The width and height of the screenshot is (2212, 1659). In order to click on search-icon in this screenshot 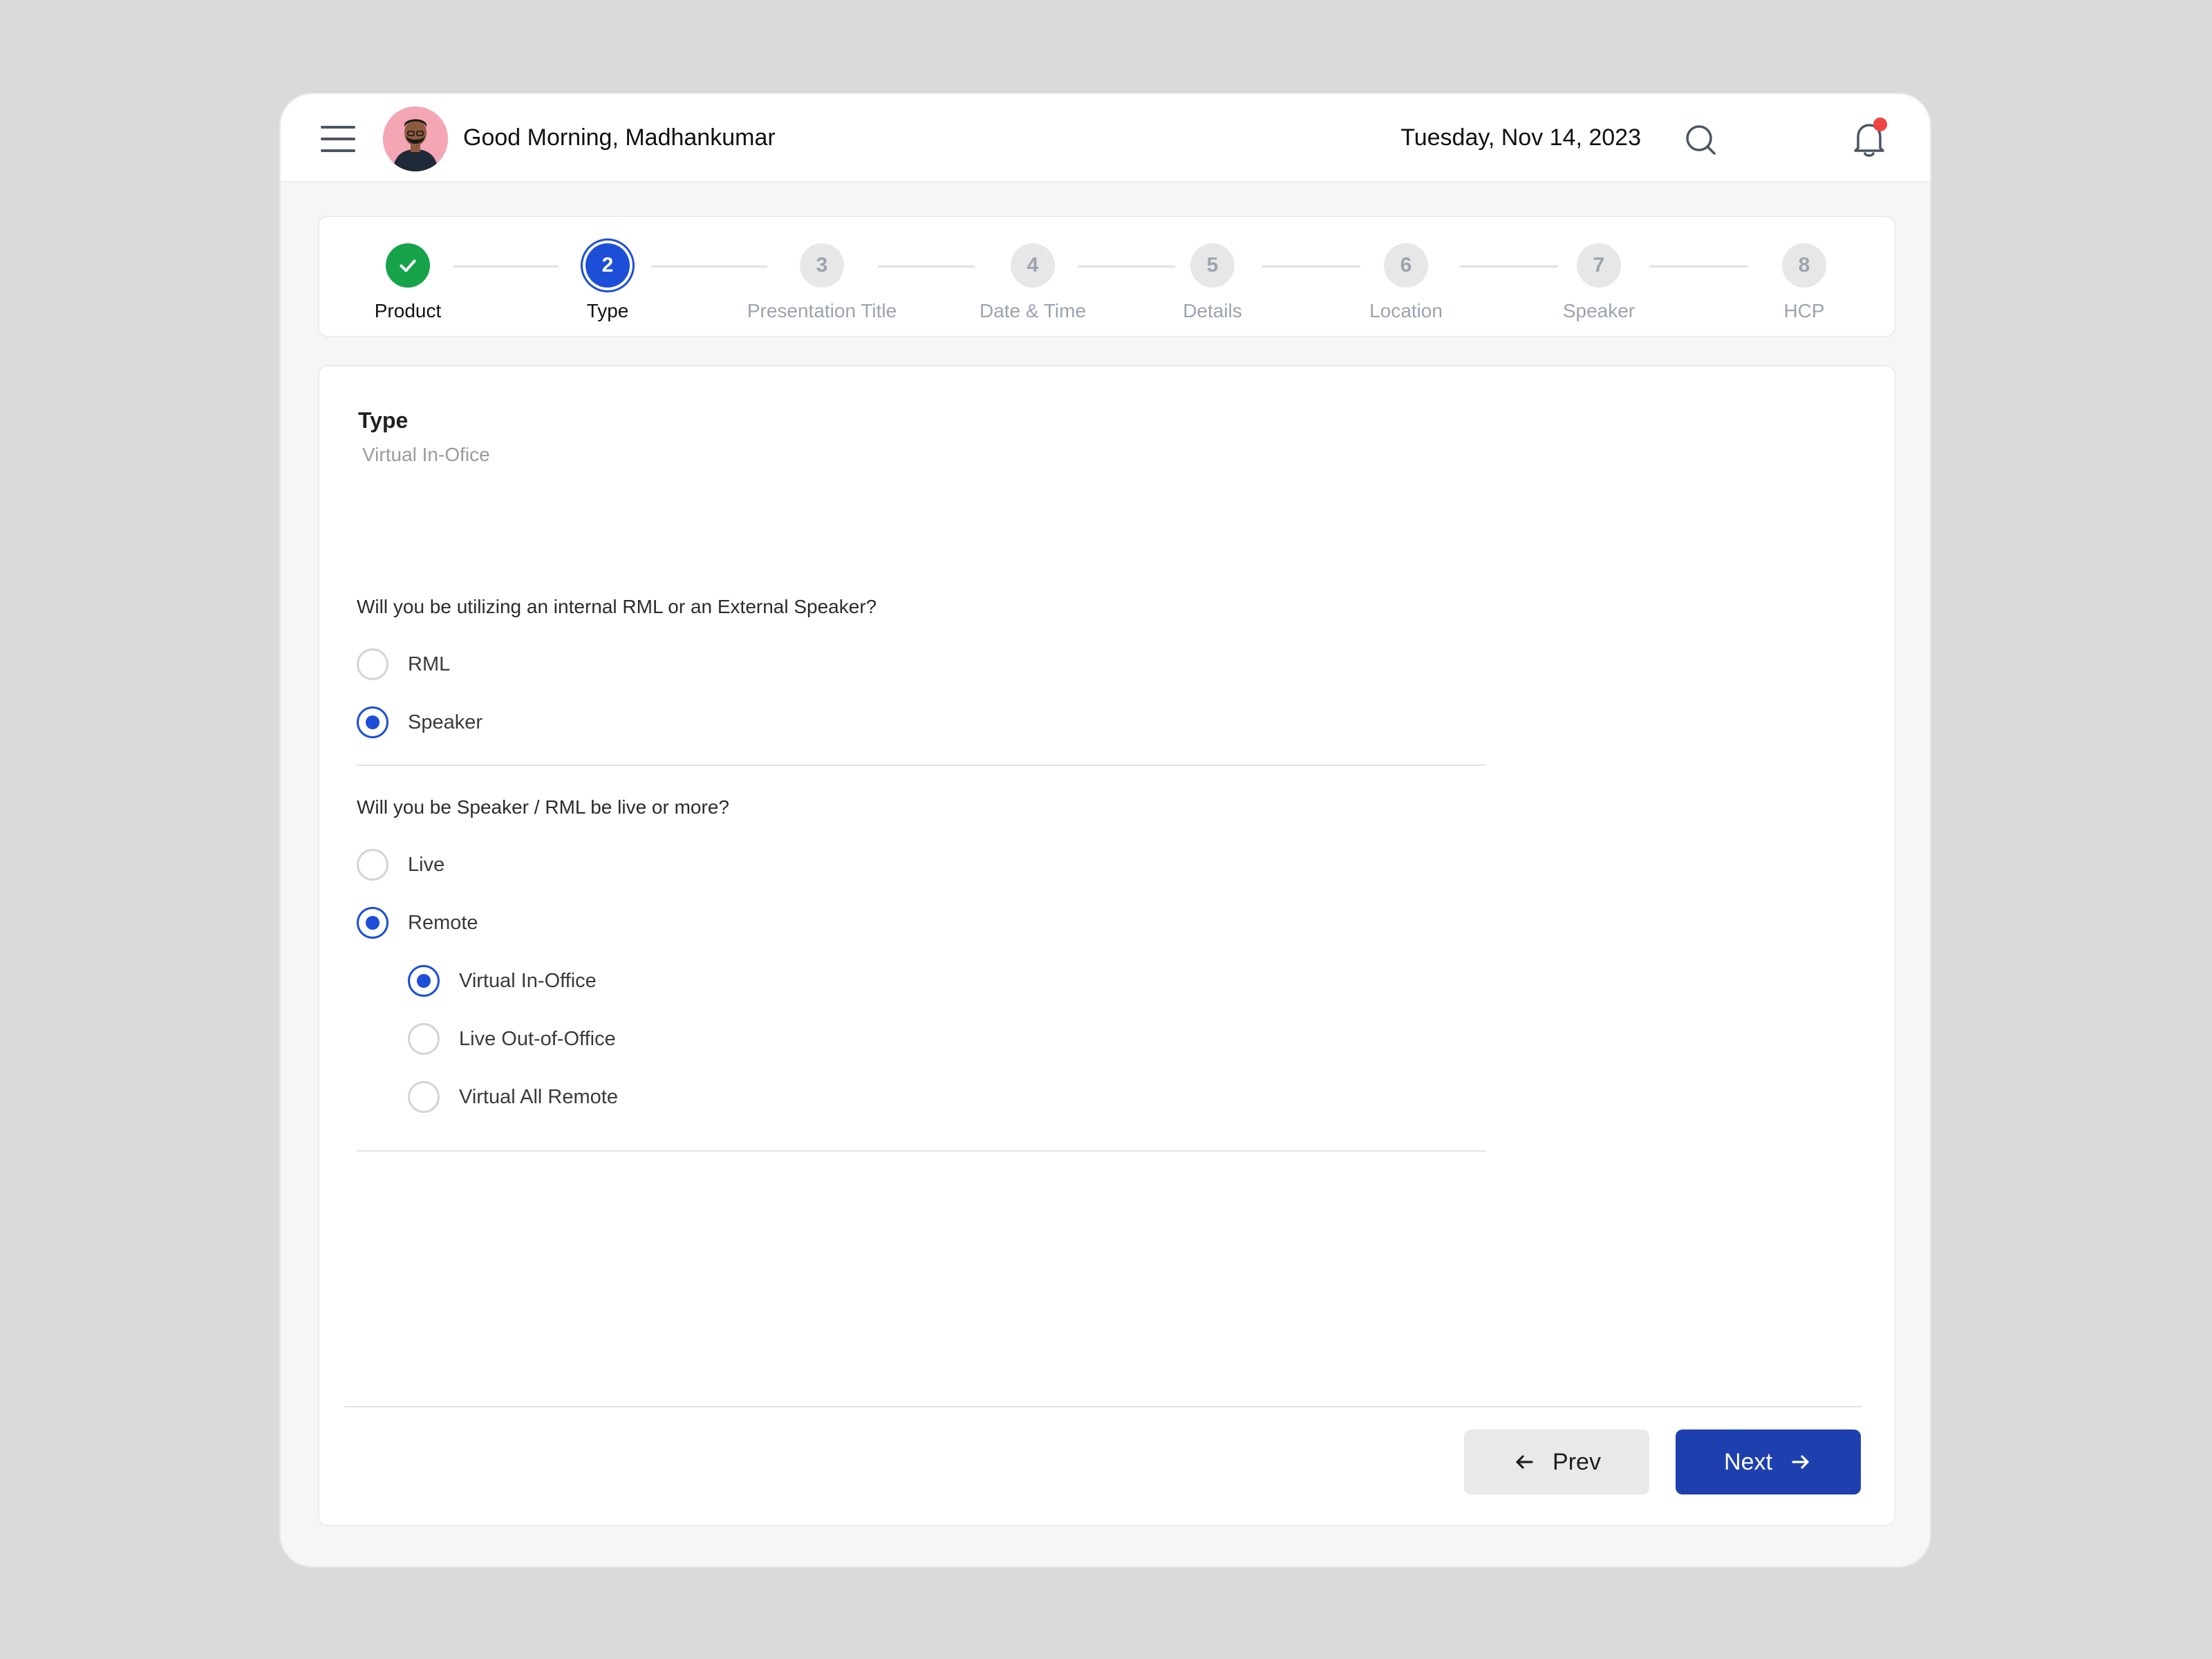, I will do `click(1700, 139)`.